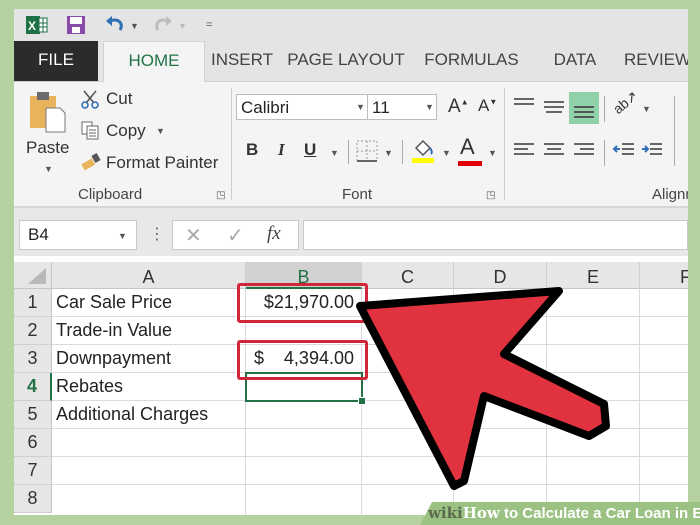 This screenshot has width=700, height=525. I want to click on orientation-icon: ab↗, so click(626, 102).